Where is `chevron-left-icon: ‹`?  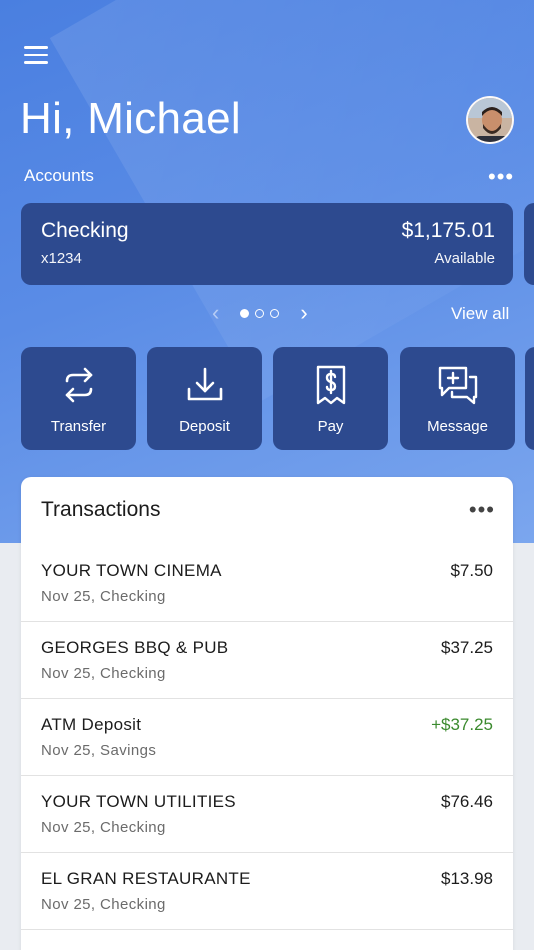 chevron-left-icon: ‹ is located at coordinates (215, 313).